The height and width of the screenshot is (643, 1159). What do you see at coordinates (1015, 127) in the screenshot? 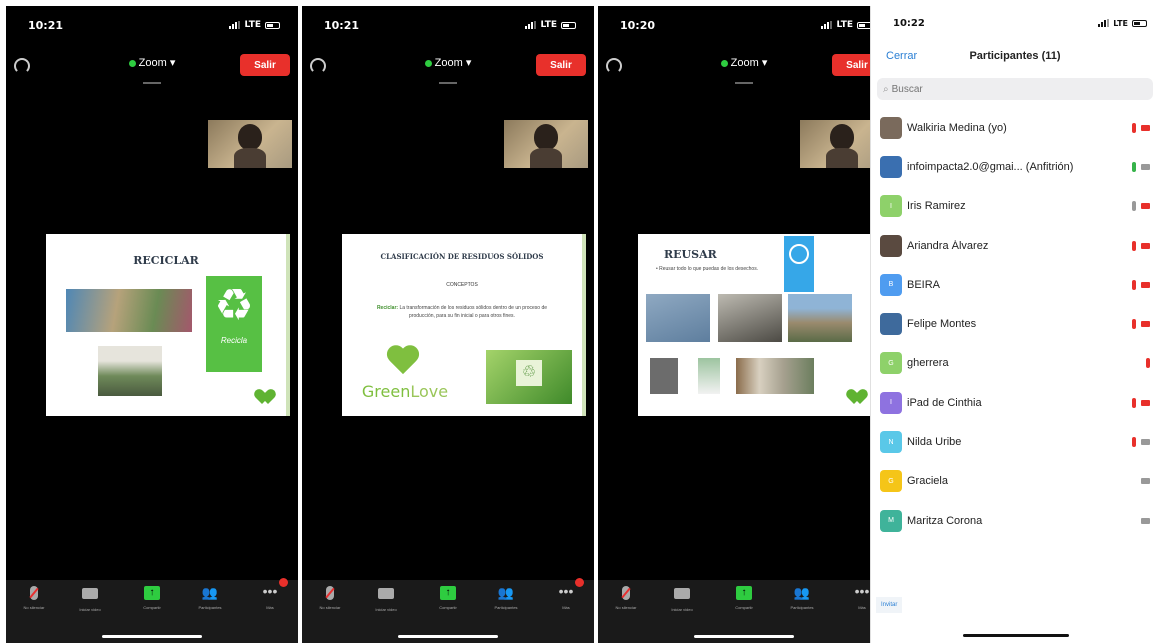
I see `participant-row: Walkiria Medina (yo)` at bounding box center [1015, 127].